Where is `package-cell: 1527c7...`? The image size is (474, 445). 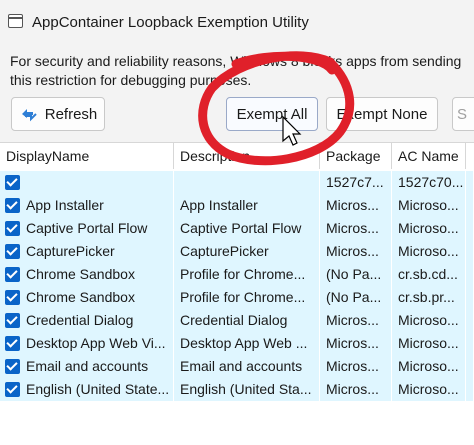
package-cell: 1527c7... is located at coordinates (356, 182).